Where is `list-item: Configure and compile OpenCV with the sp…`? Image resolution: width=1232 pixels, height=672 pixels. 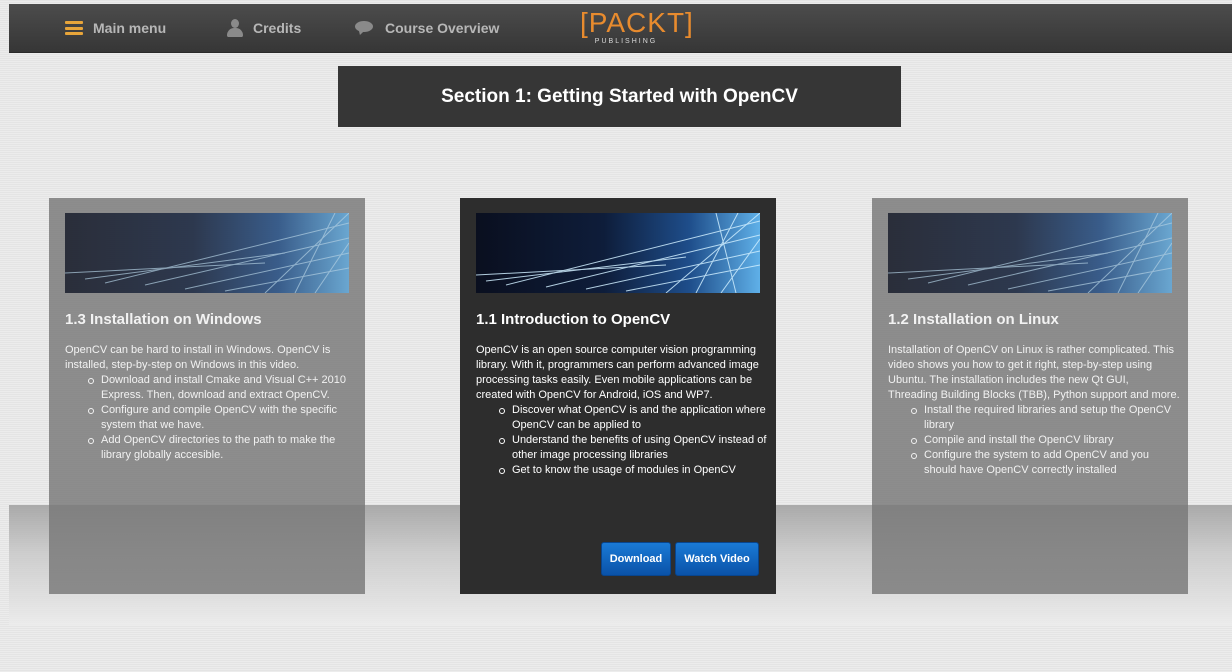 list-item: Configure and compile OpenCV with the sp… is located at coordinates (222, 418).